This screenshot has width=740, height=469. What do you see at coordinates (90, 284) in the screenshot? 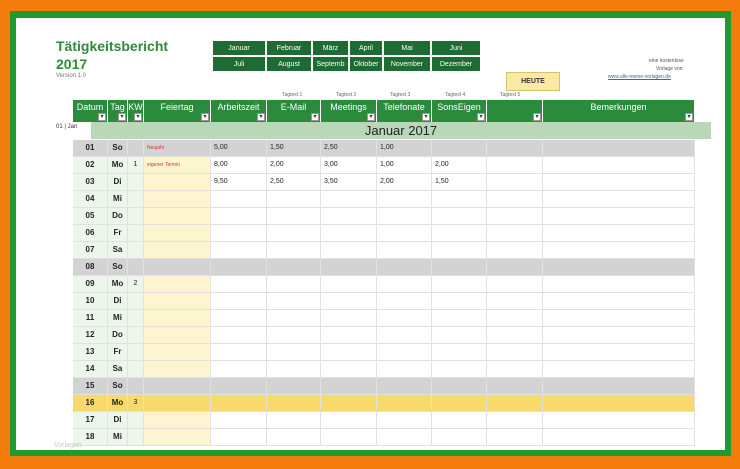
I see `date-cell: 09` at bounding box center [90, 284].